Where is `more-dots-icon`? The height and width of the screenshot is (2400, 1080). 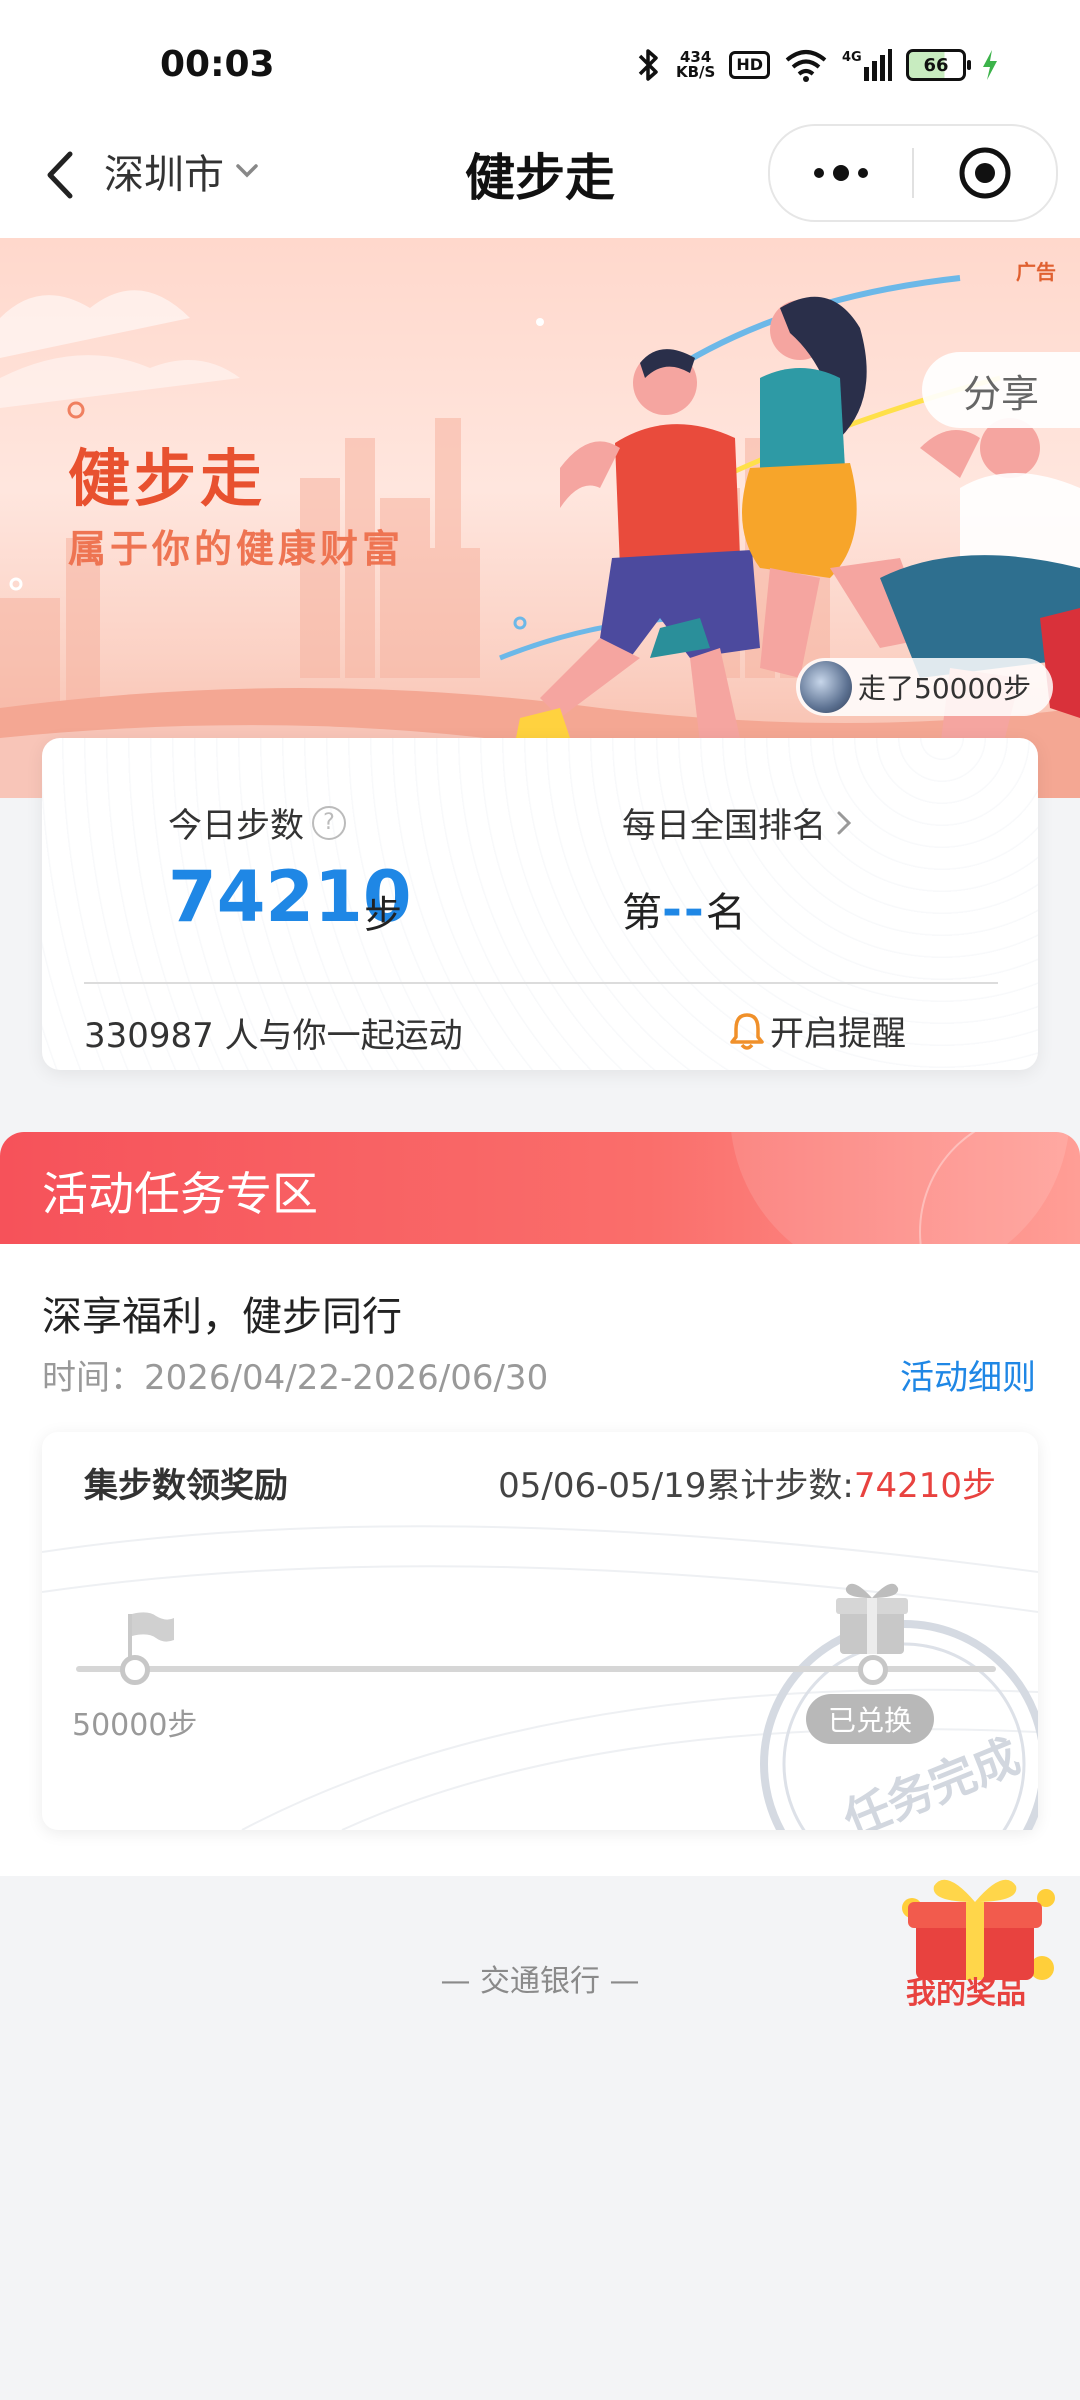 more-dots-icon is located at coordinates (841, 173).